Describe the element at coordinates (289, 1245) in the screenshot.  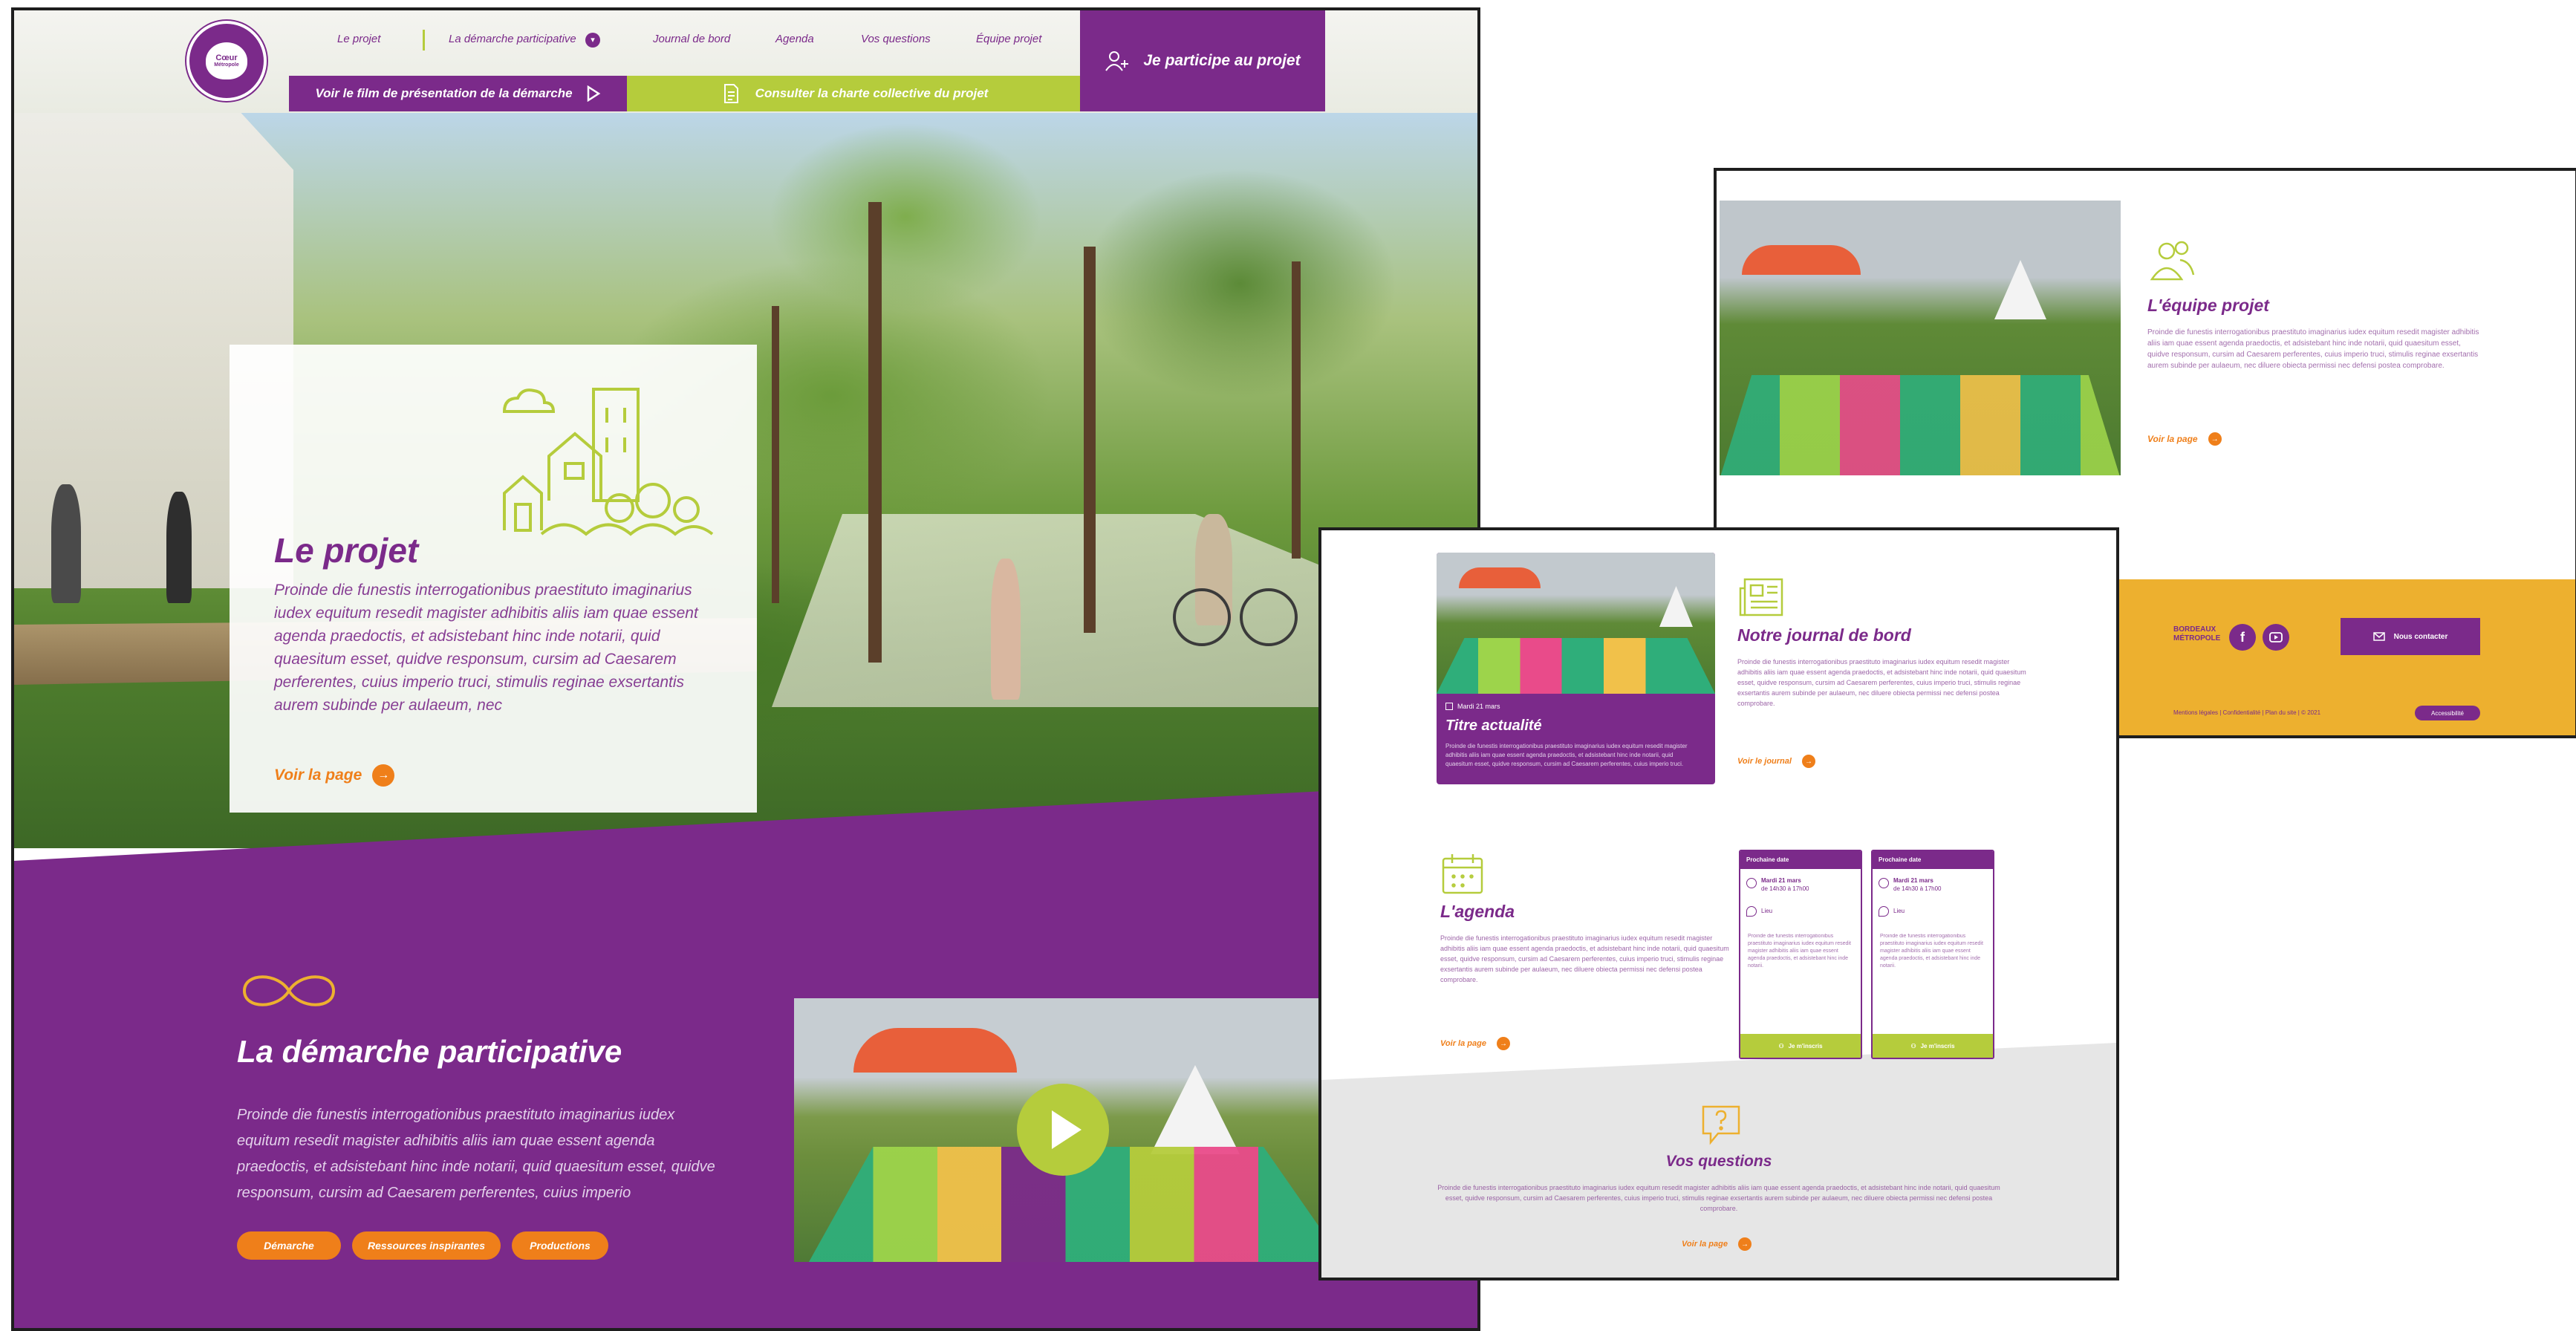
I see `pill-demarche: Démarche` at that location.